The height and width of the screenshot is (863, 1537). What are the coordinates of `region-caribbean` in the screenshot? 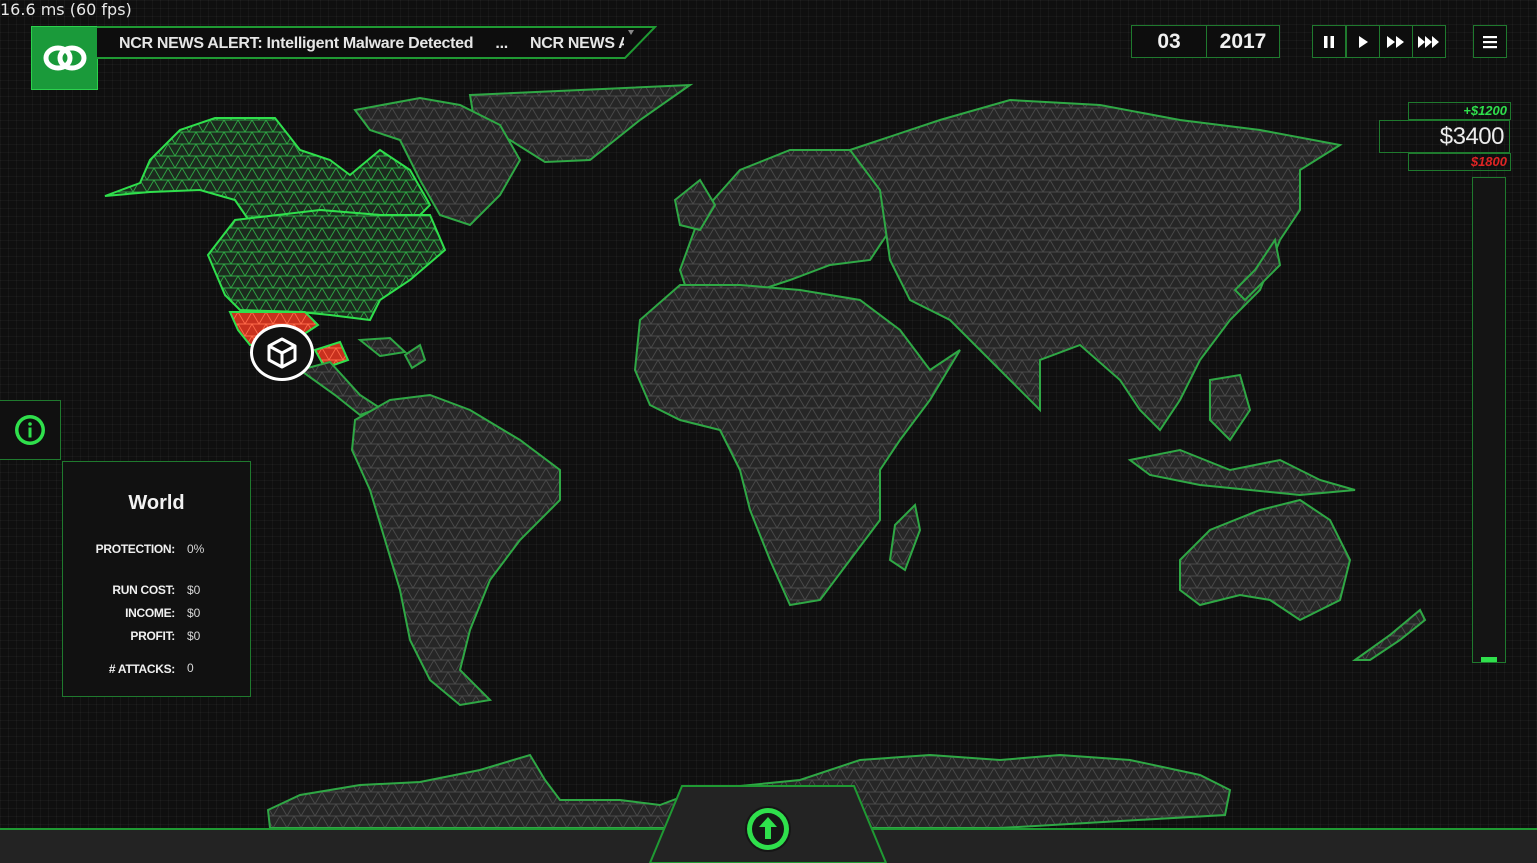 It's located at (392, 353).